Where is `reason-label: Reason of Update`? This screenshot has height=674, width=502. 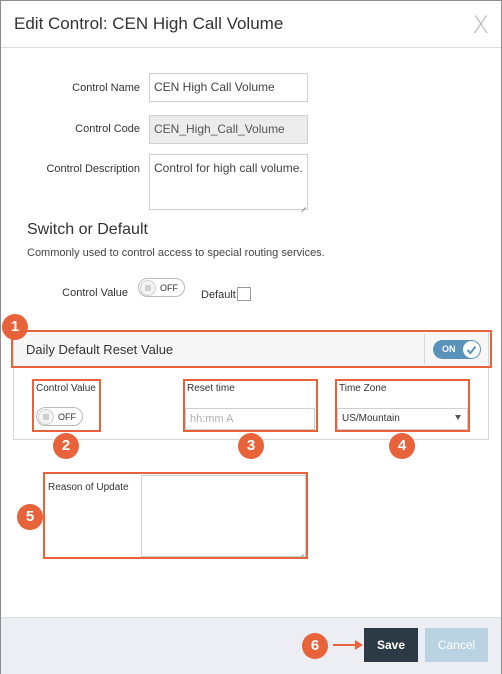 reason-label: Reason of Update is located at coordinates (88, 487).